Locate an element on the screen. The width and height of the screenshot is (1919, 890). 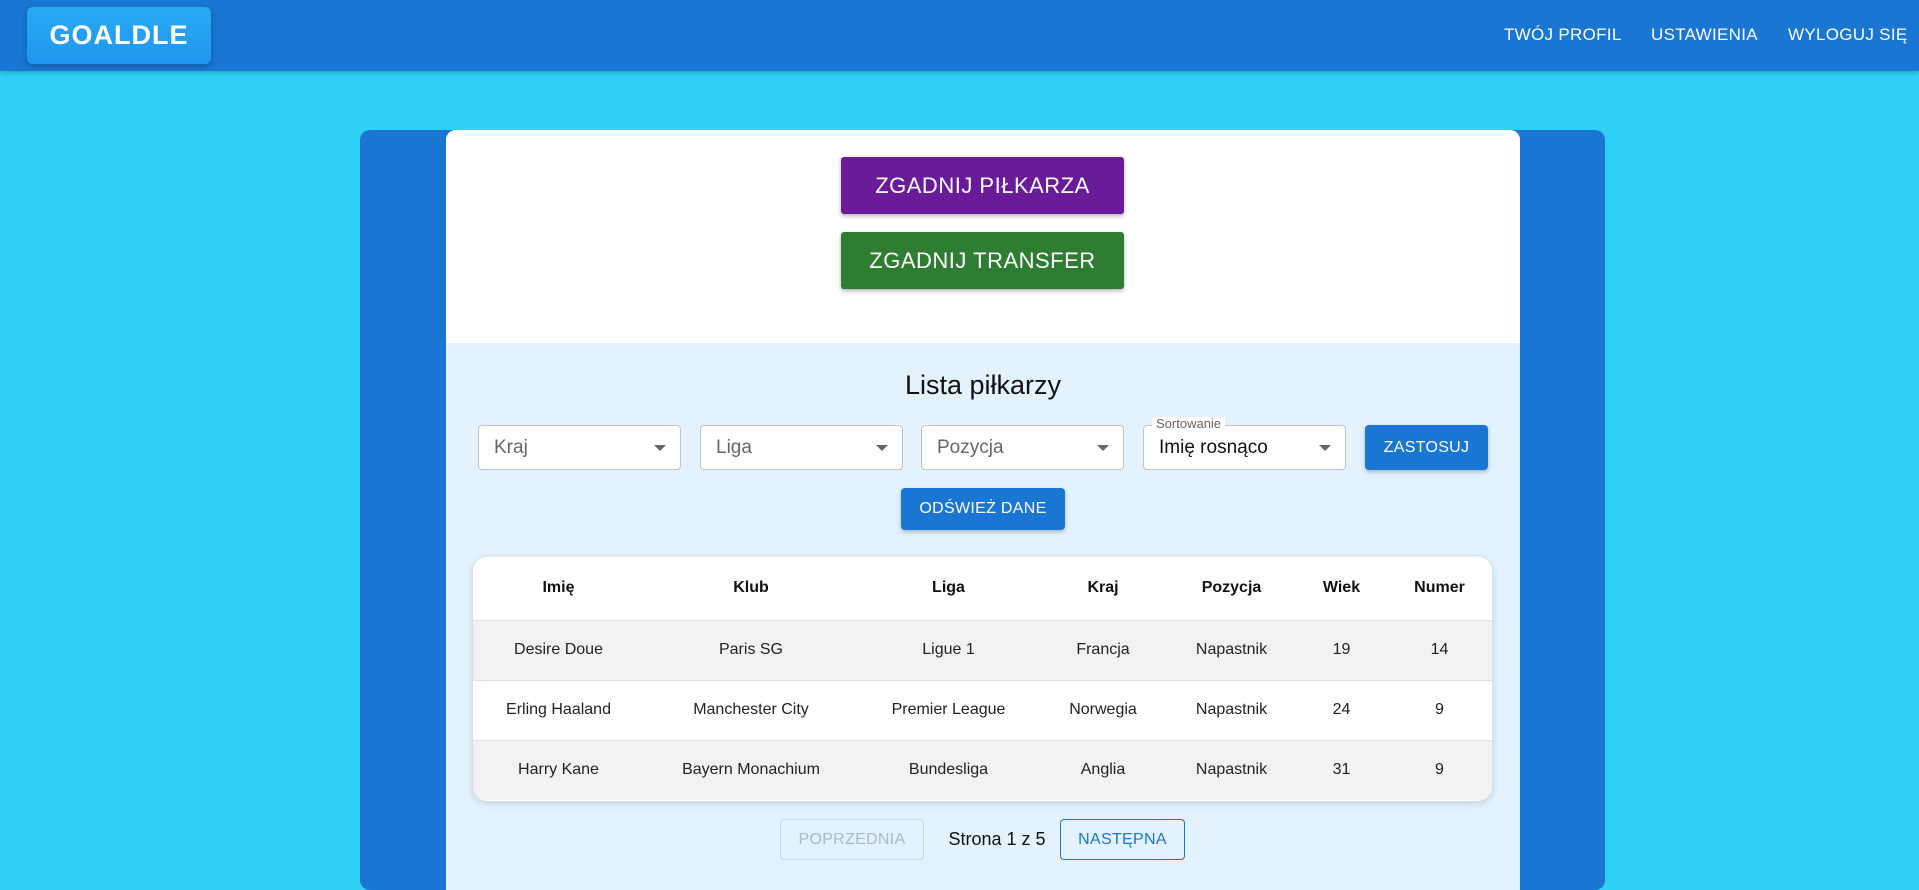
guess-player-button: ZGADNIJ PIŁKARZA is located at coordinates (982, 185).